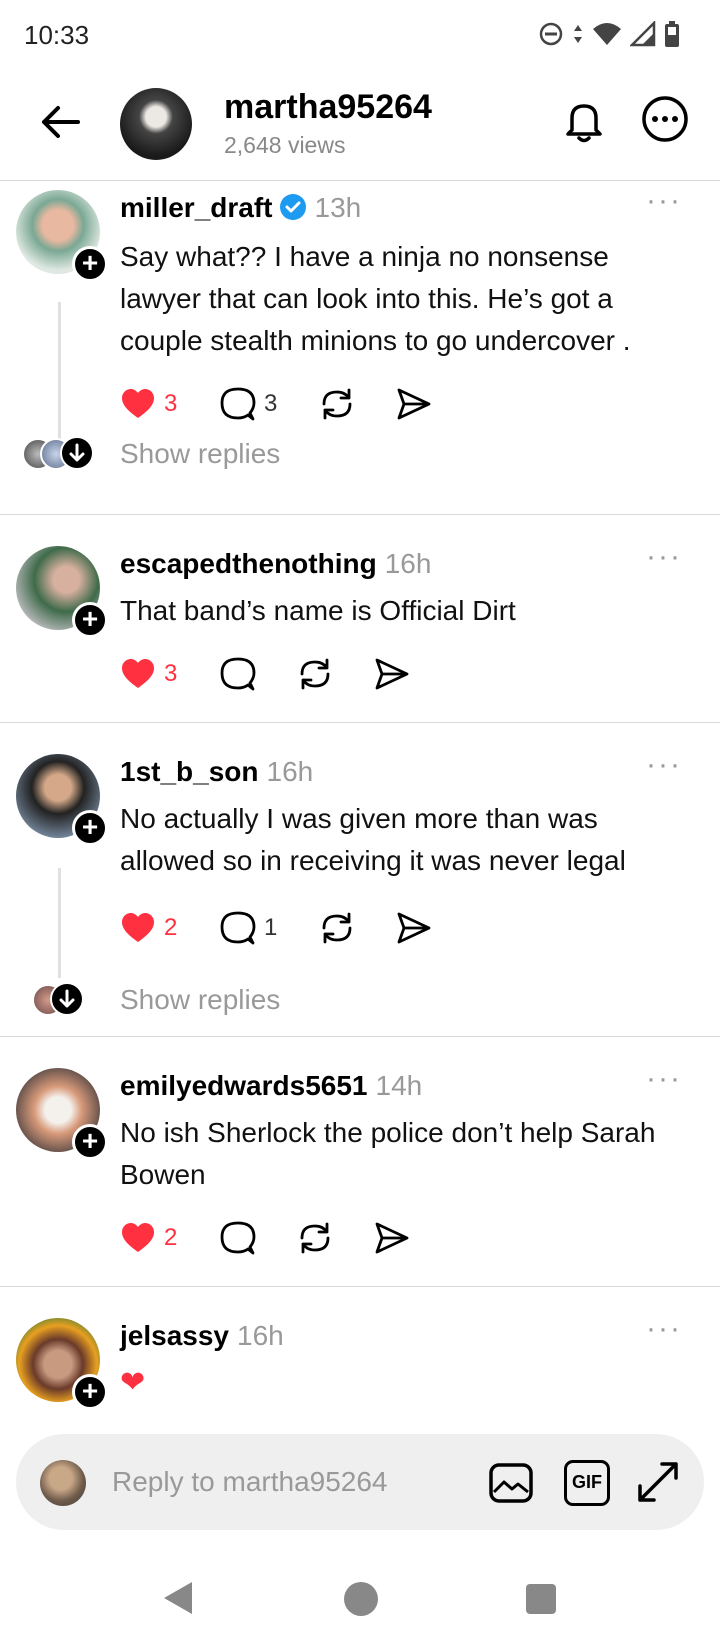 The image size is (720, 1650). Describe the element at coordinates (607, 34) in the screenshot. I see `wifi-icon` at that location.